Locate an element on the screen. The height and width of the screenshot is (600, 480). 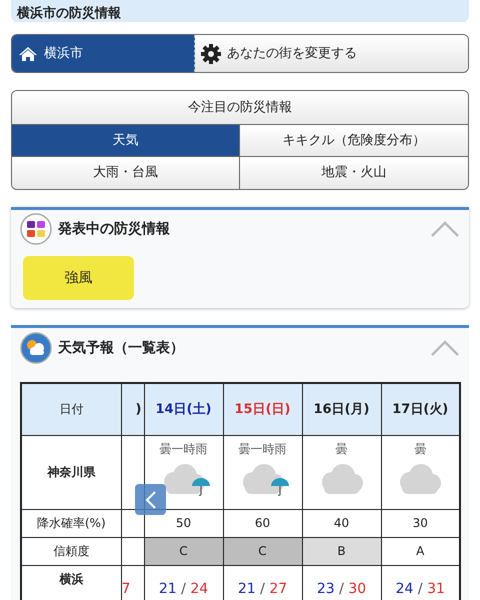
table-cell: 60 is located at coordinates (262, 523).